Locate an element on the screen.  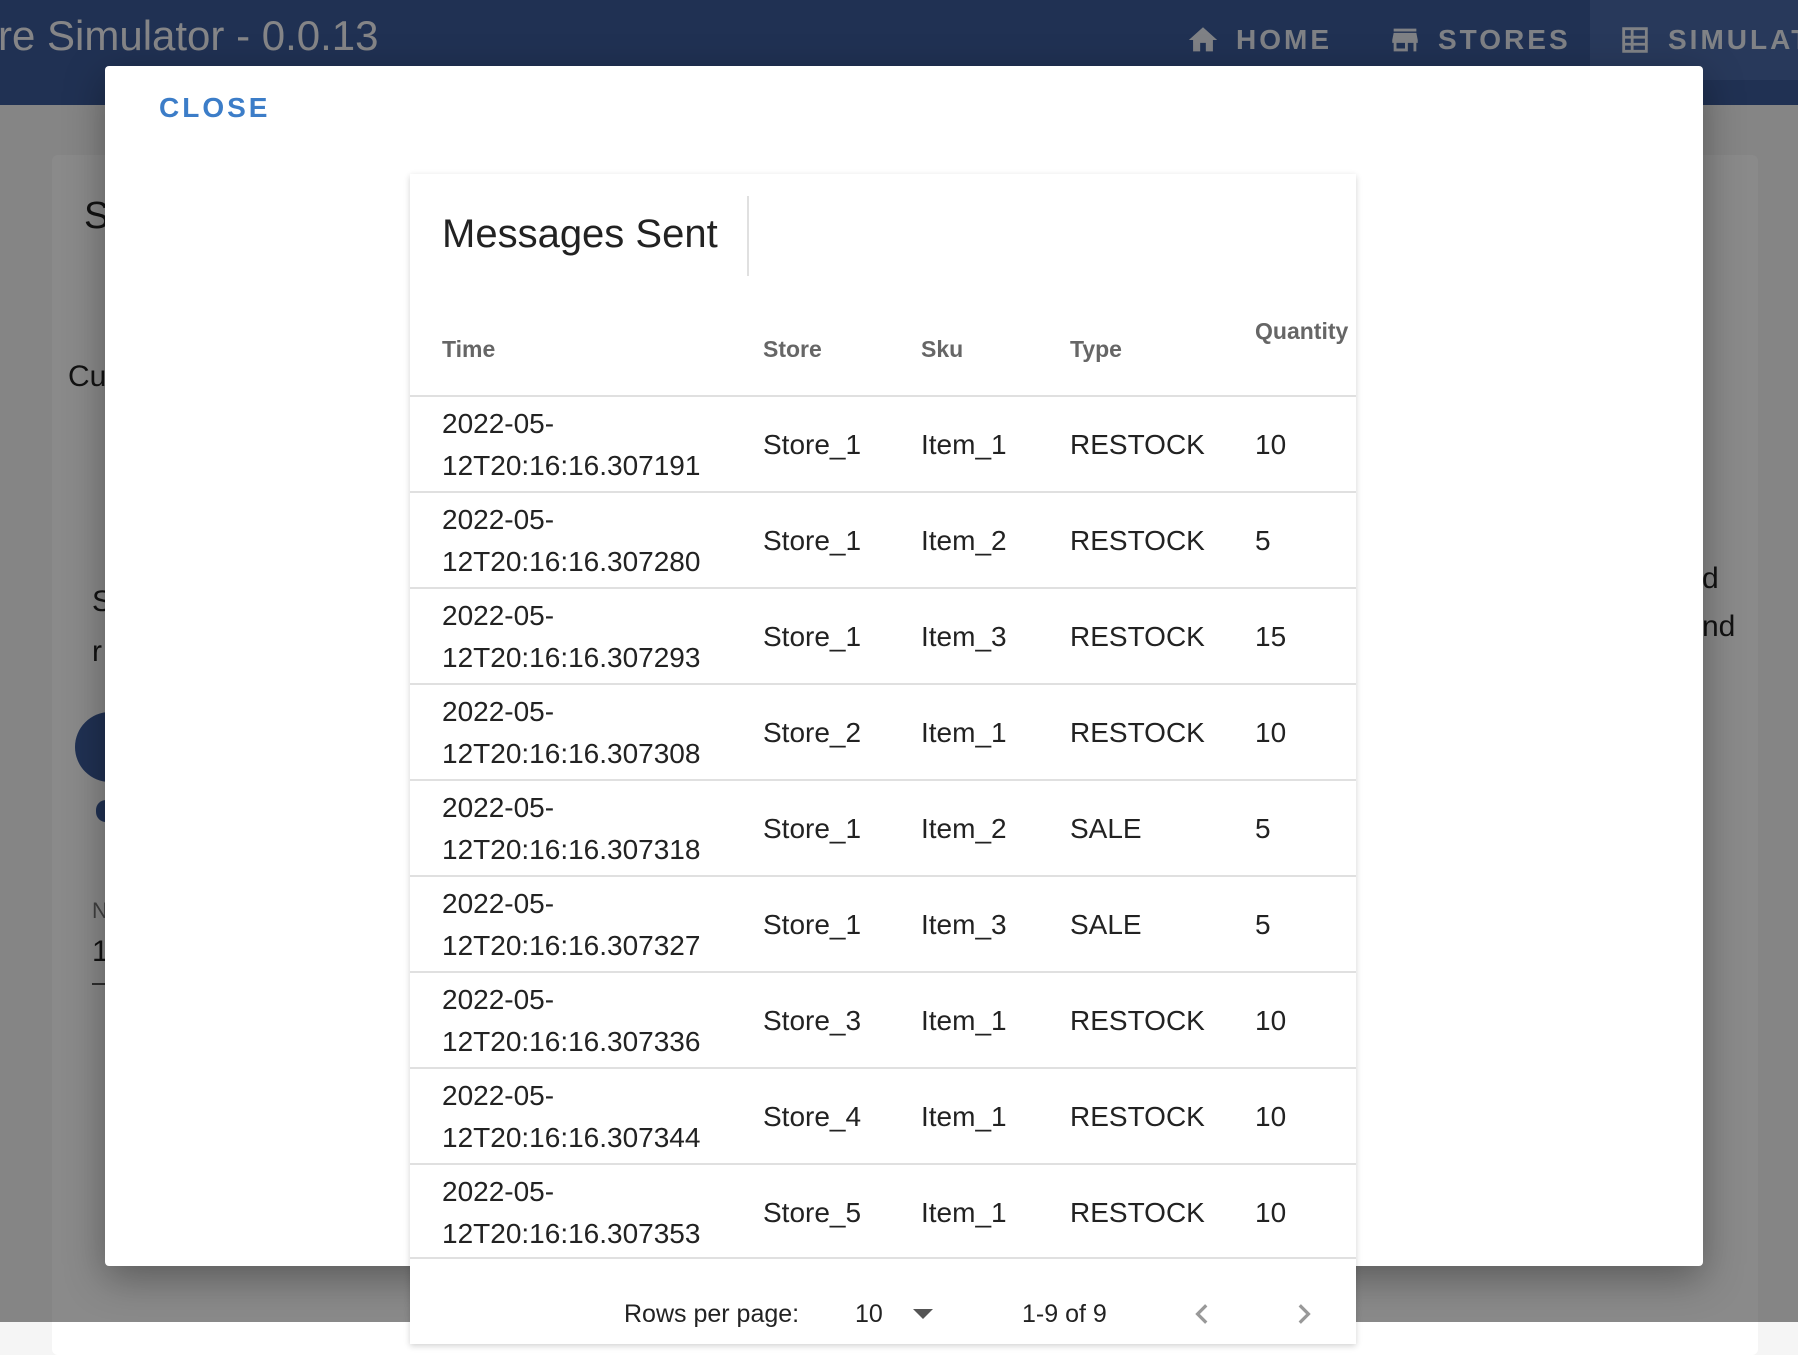
column-header-store: Store is located at coordinates (792, 349).